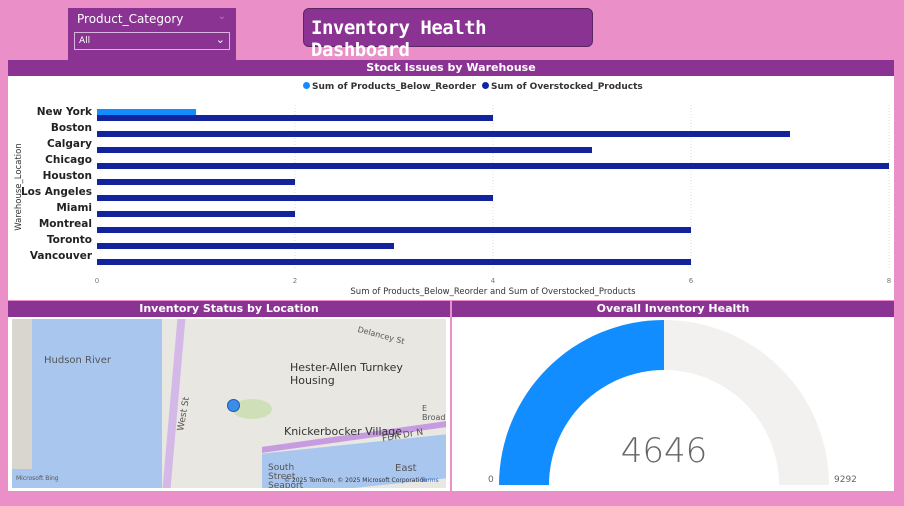 The width and height of the screenshot is (904, 506). What do you see at coordinates (65, 224) in the screenshot?
I see `y-tick-label: Montreal` at bounding box center [65, 224].